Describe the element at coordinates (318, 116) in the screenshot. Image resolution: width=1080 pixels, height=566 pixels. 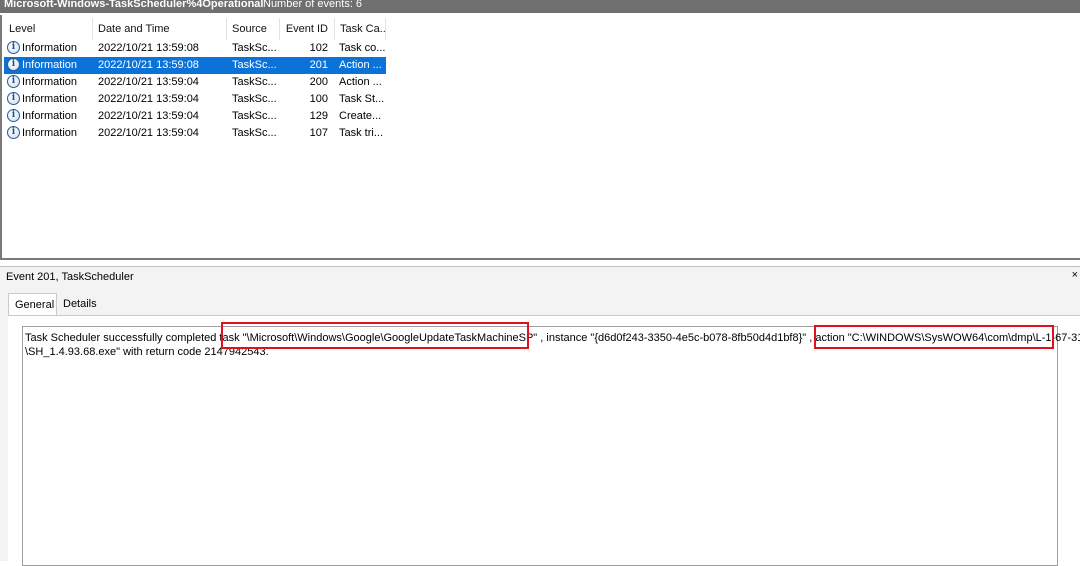
I see `row-event-id: 129` at that location.